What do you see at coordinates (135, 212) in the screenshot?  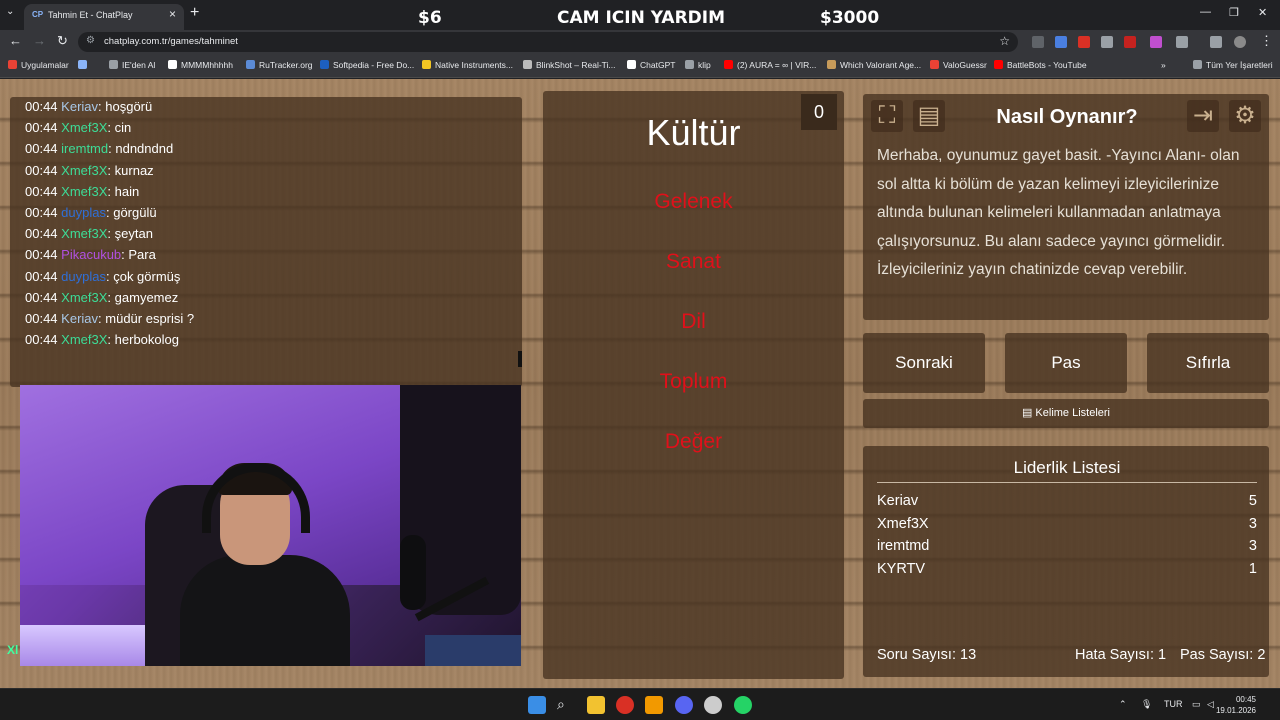 I see `chat-text: görgülü` at bounding box center [135, 212].